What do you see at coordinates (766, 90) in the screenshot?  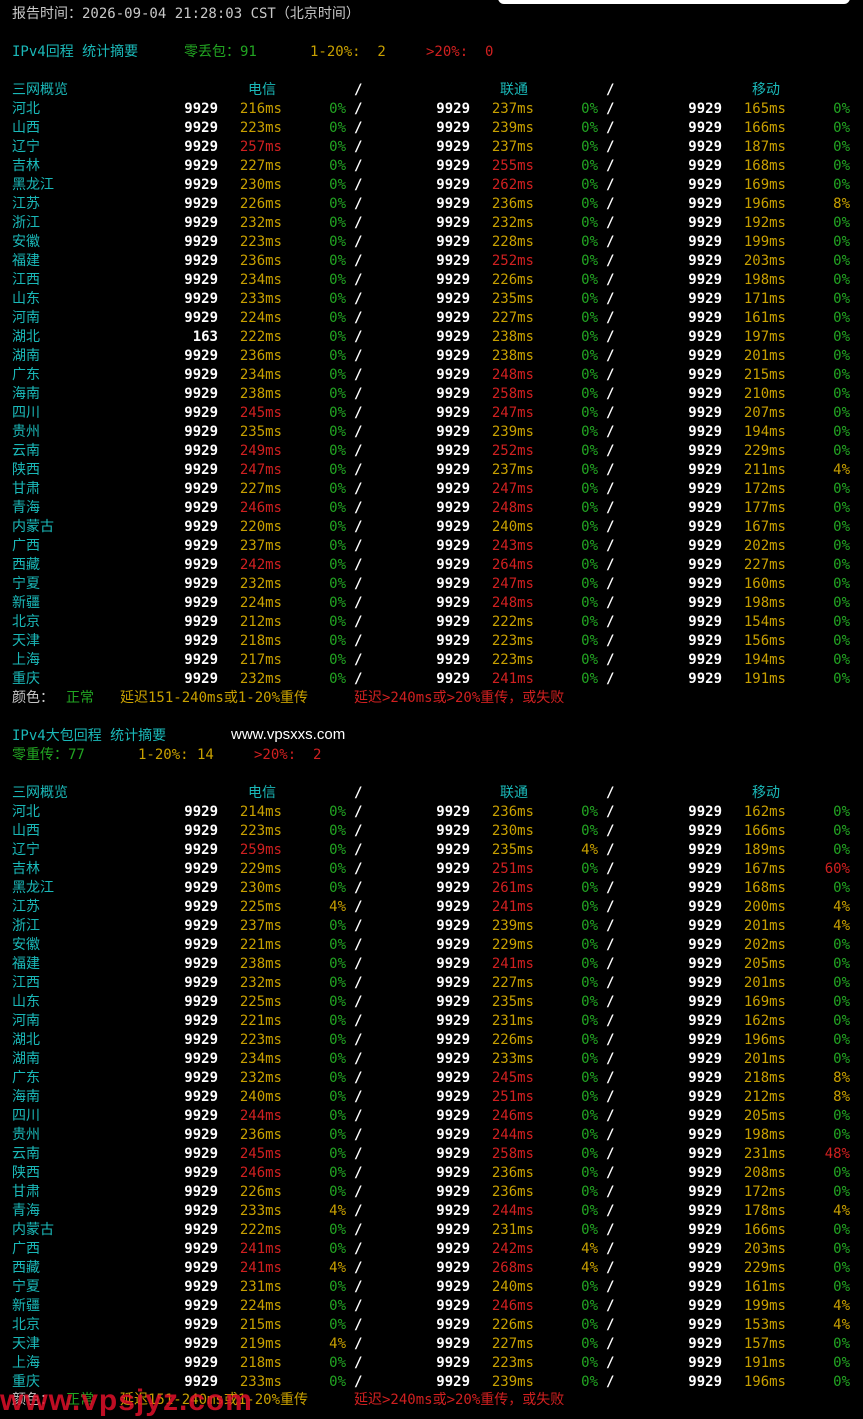 I see `table-header-mobile: 移动` at bounding box center [766, 90].